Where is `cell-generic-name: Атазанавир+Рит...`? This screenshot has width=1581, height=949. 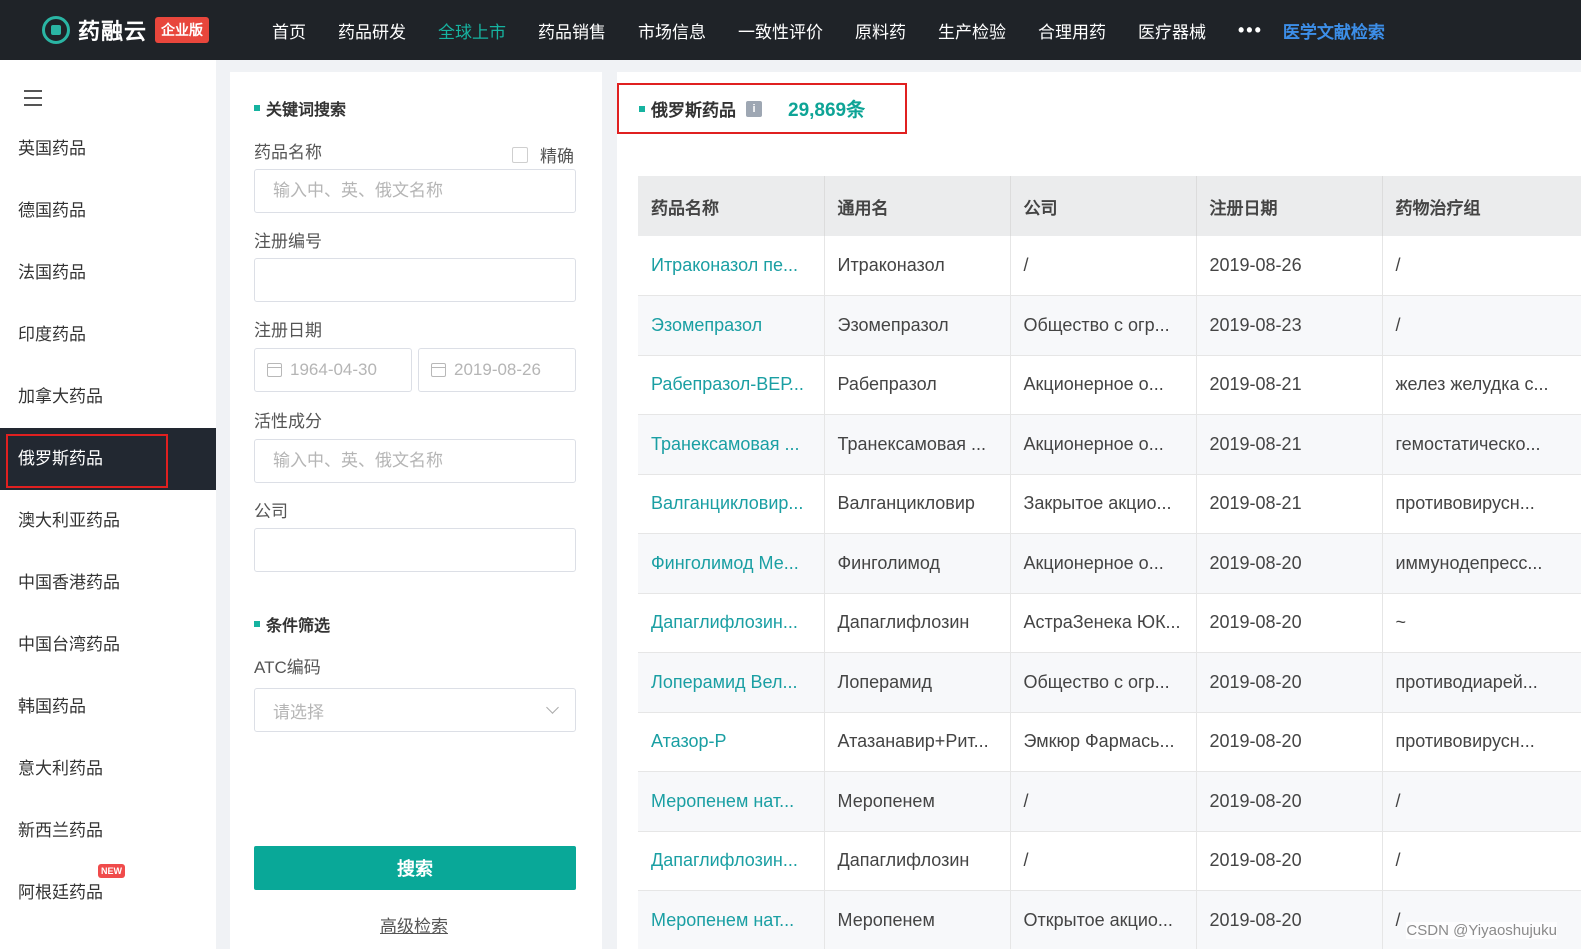 cell-generic-name: Атазанавир+Рит... is located at coordinates (917, 742).